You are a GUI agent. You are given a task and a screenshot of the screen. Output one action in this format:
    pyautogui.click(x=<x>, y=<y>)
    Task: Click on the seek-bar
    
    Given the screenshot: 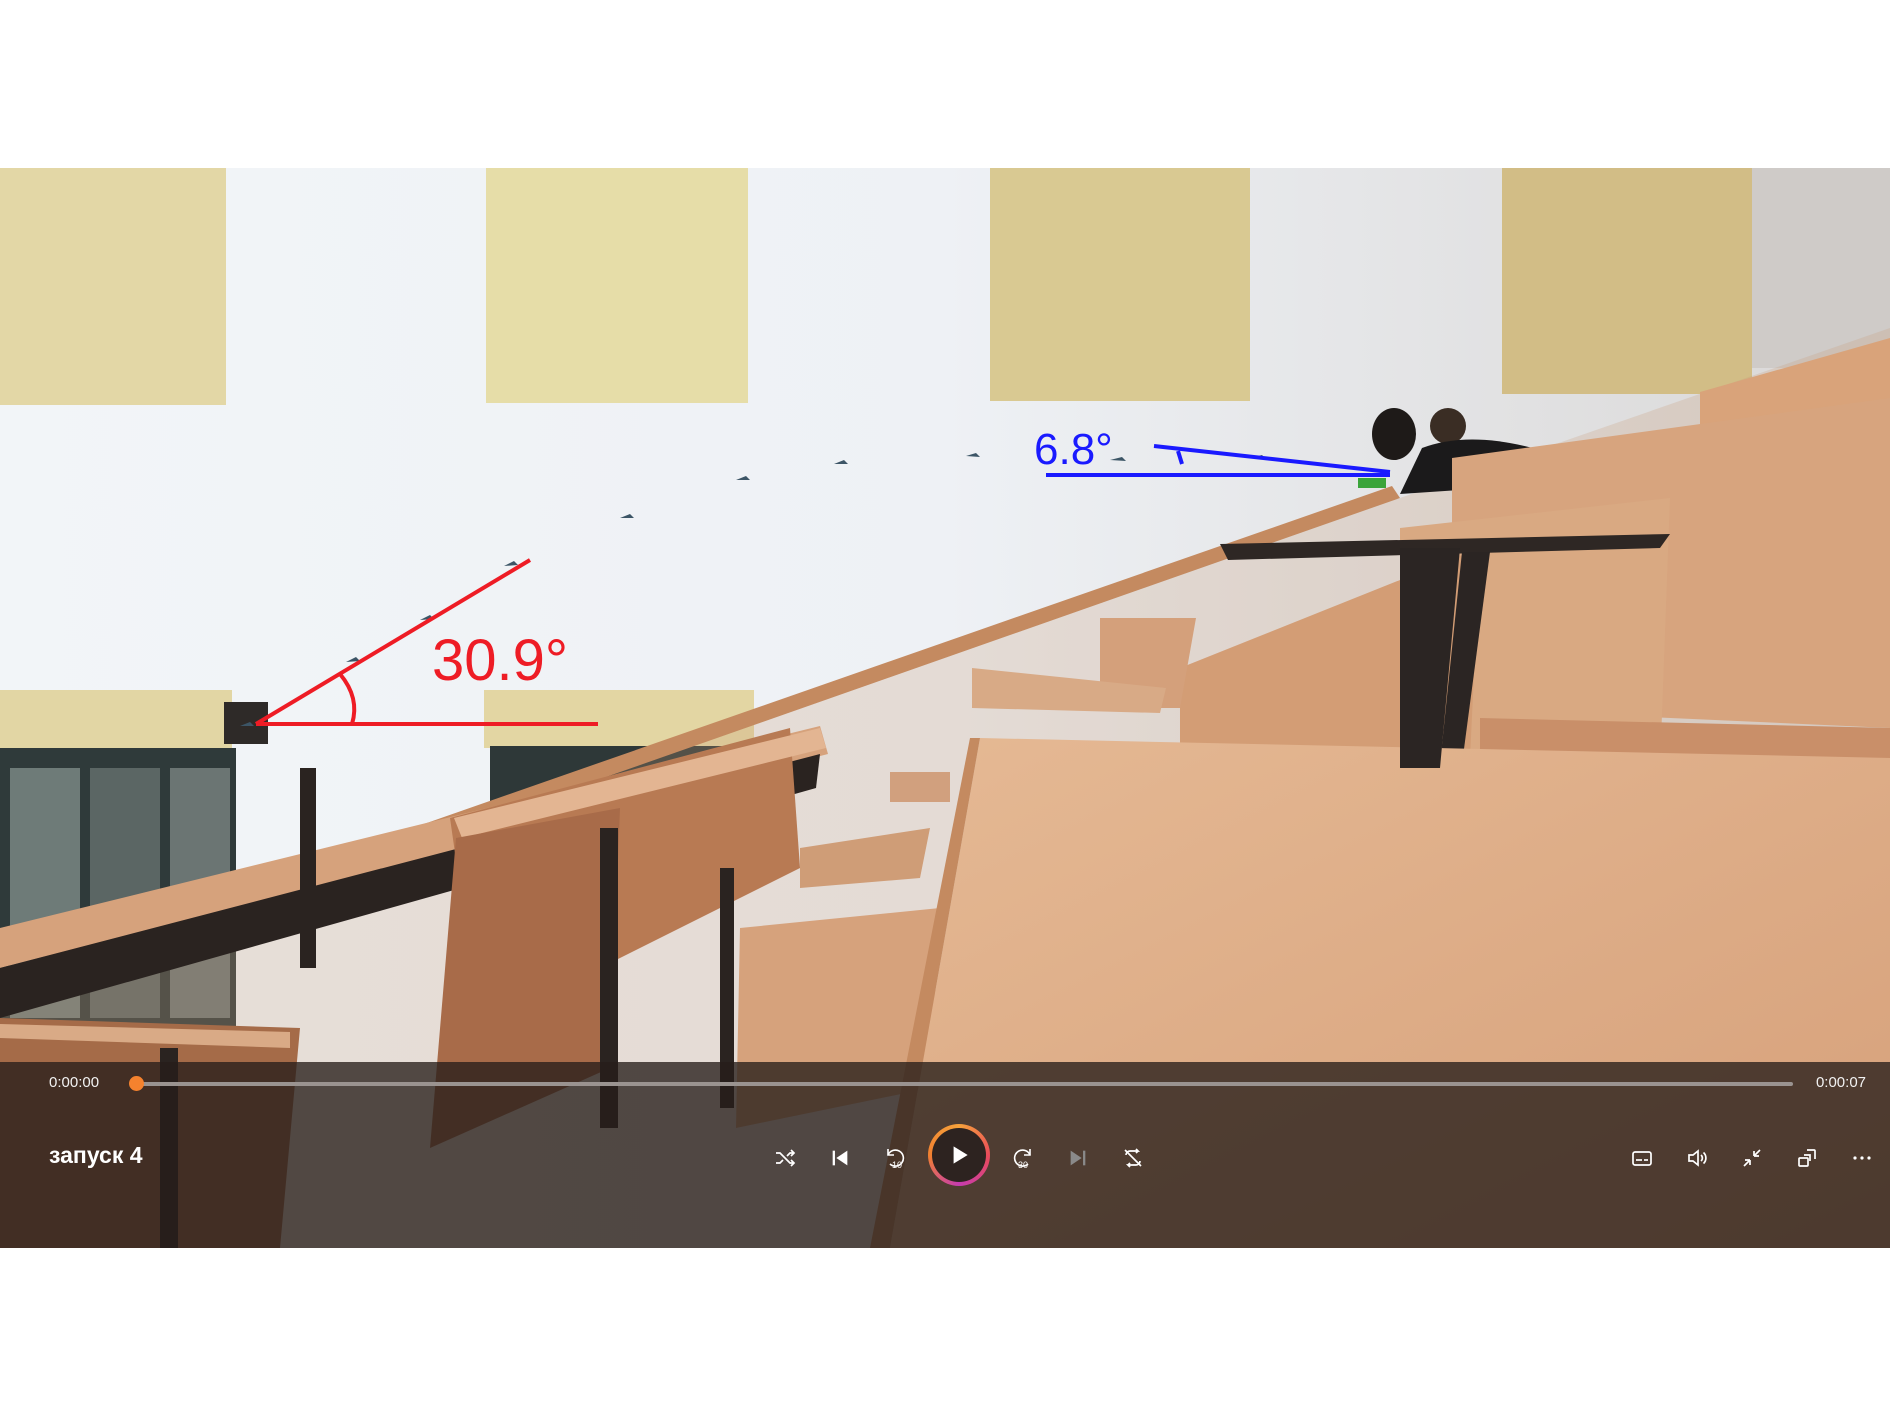 What is the action you would take?
    pyautogui.click(x=965, y=1084)
    